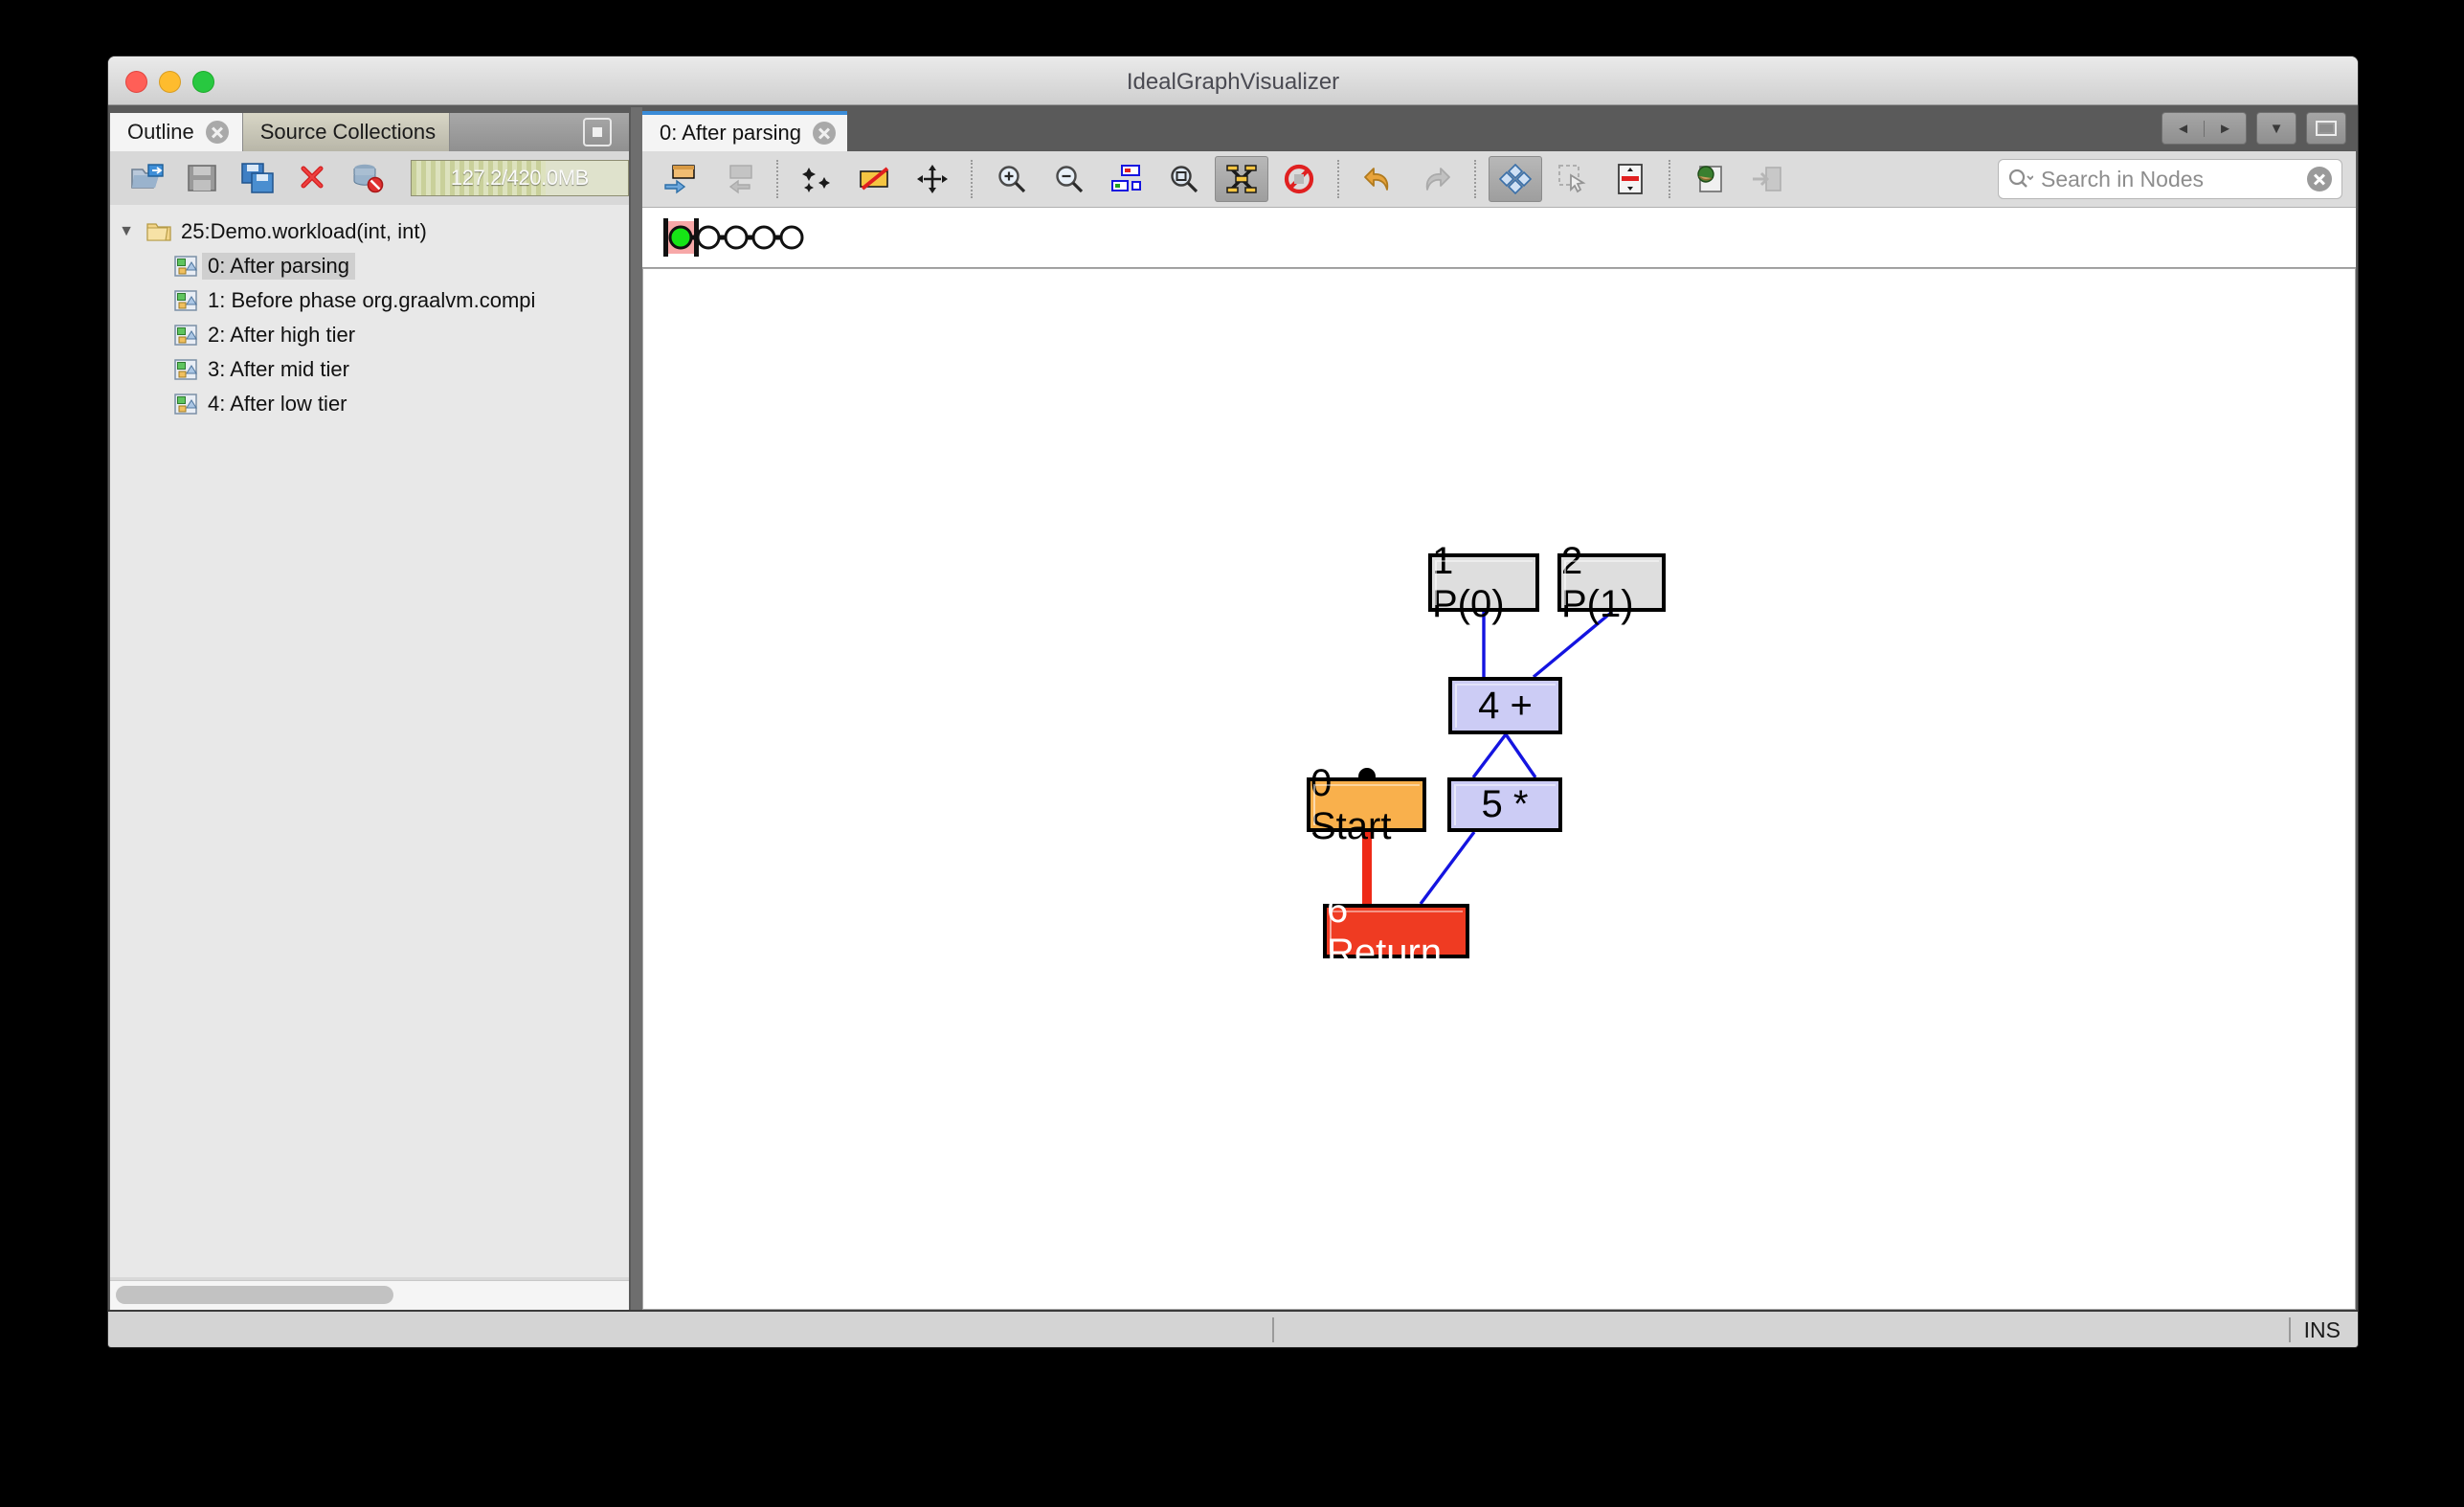 The image size is (2464, 1507). I want to click on status-bar: INS, so click(1233, 1328).